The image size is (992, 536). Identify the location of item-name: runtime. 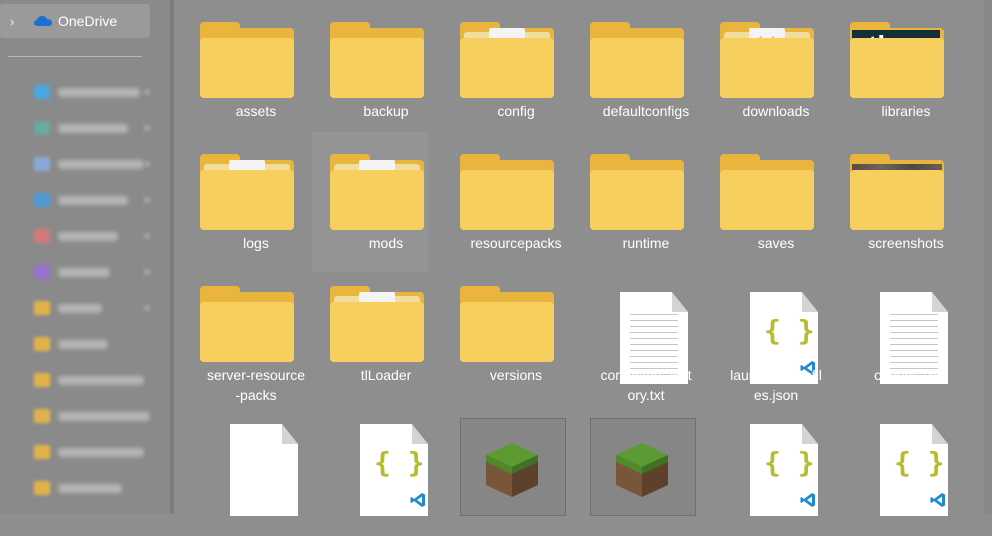
(646, 243).